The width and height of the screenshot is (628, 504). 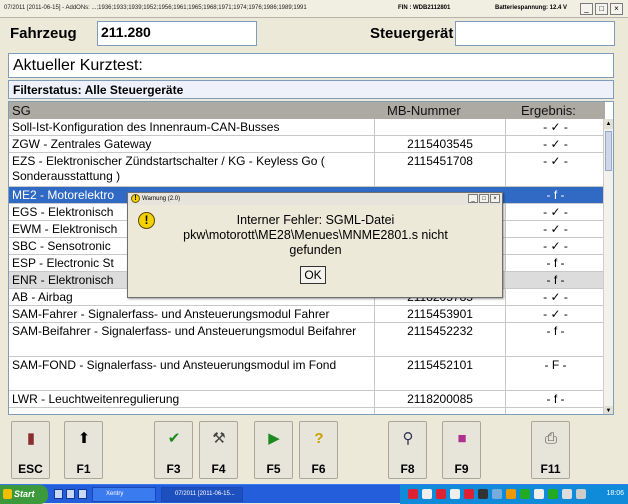 What do you see at coordinates (21, 110) in the screenshot?
I see `column-header-sg: SG` at bounding box center [21, 110].